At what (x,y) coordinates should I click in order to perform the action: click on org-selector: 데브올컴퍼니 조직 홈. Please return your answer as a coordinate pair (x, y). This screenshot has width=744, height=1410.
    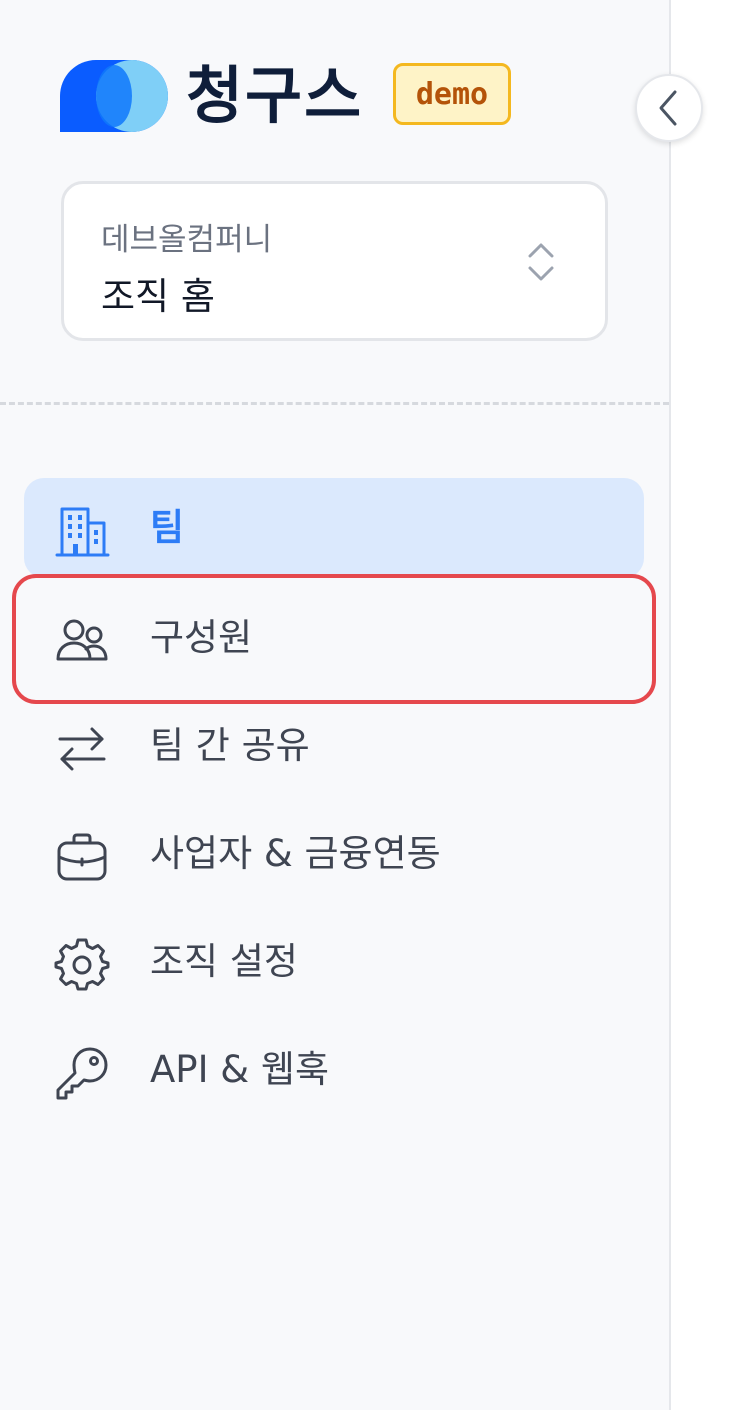
    Looking at the image, I should click on (334, 261).